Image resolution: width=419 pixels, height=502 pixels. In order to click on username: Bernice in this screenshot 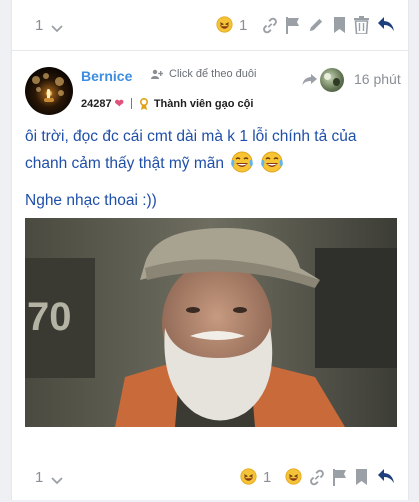, I will do `click(106, 76)`.